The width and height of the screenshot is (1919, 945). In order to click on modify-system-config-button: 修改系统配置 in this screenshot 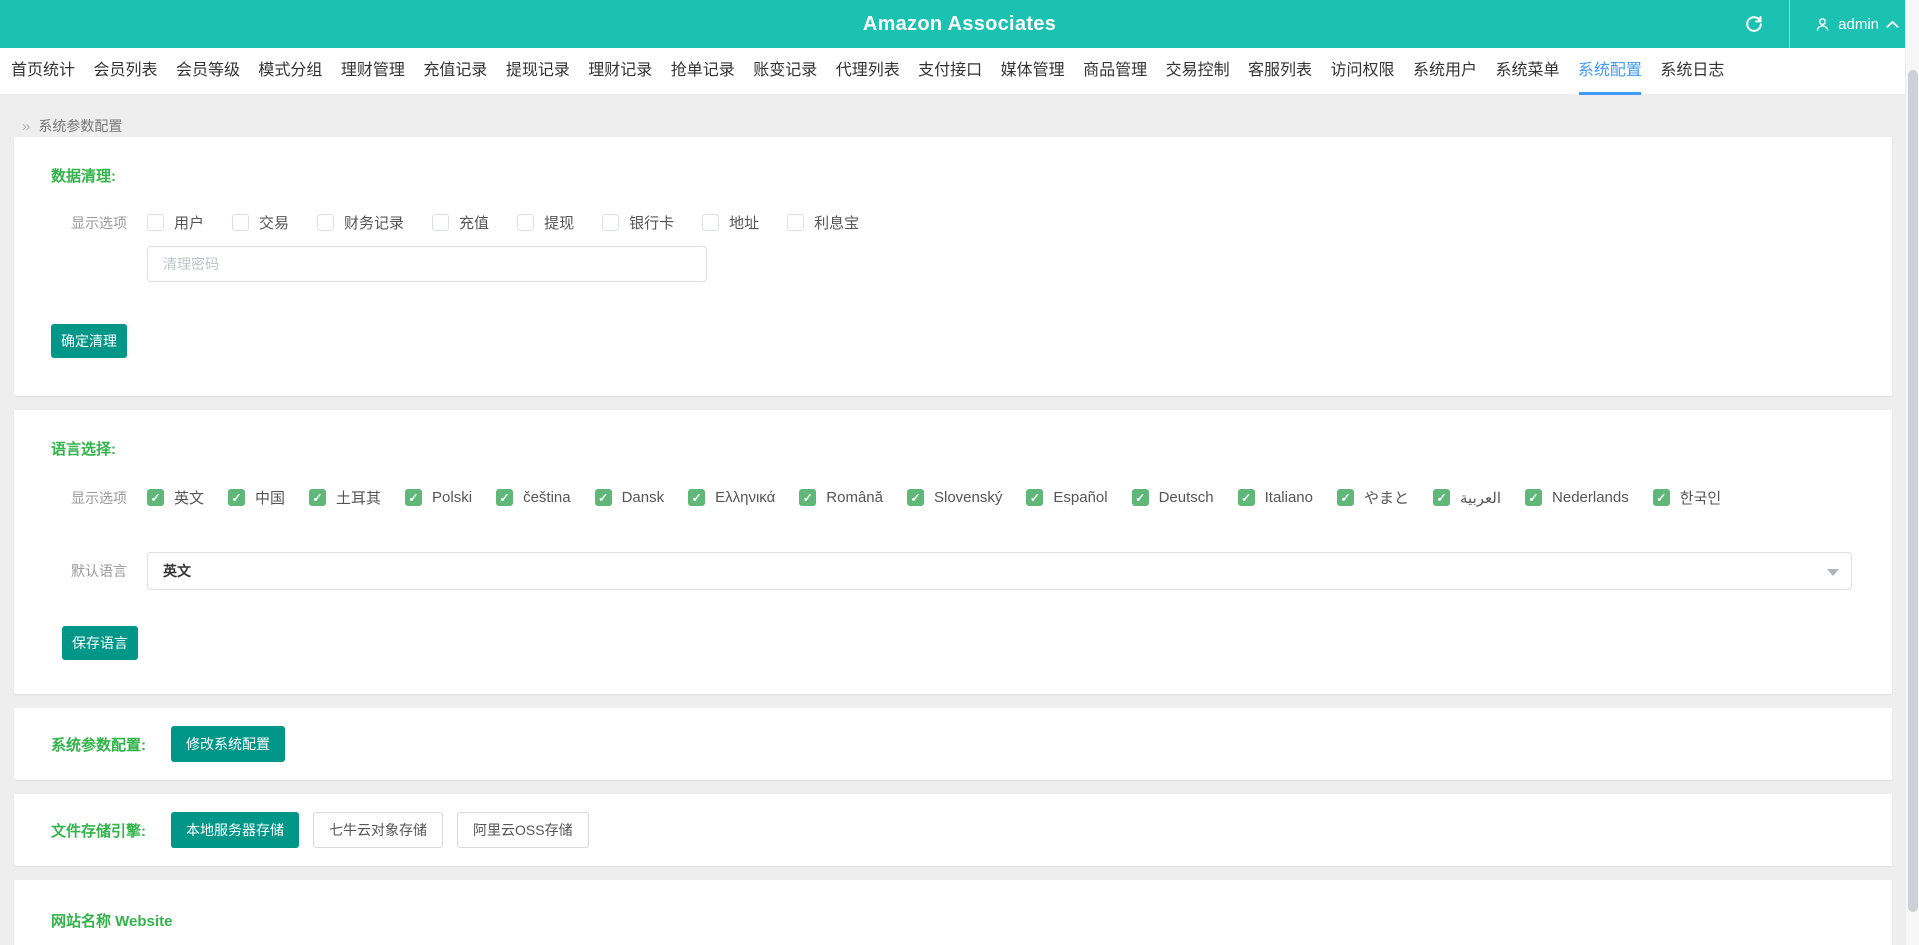, I will do `click(228, 744)`.